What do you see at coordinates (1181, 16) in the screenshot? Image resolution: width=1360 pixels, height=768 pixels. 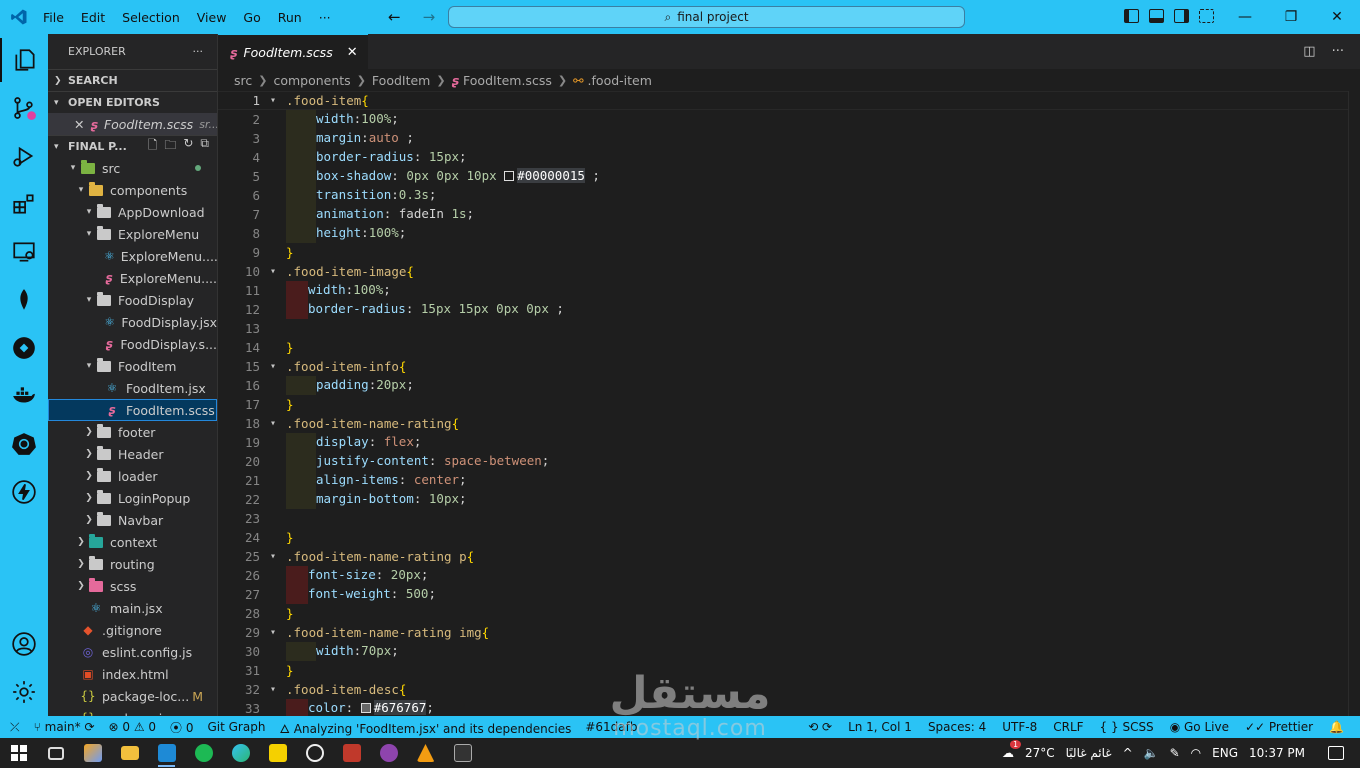 I see `toggle-secondary-sidebar-icon` at bounding box center [1181, 16].